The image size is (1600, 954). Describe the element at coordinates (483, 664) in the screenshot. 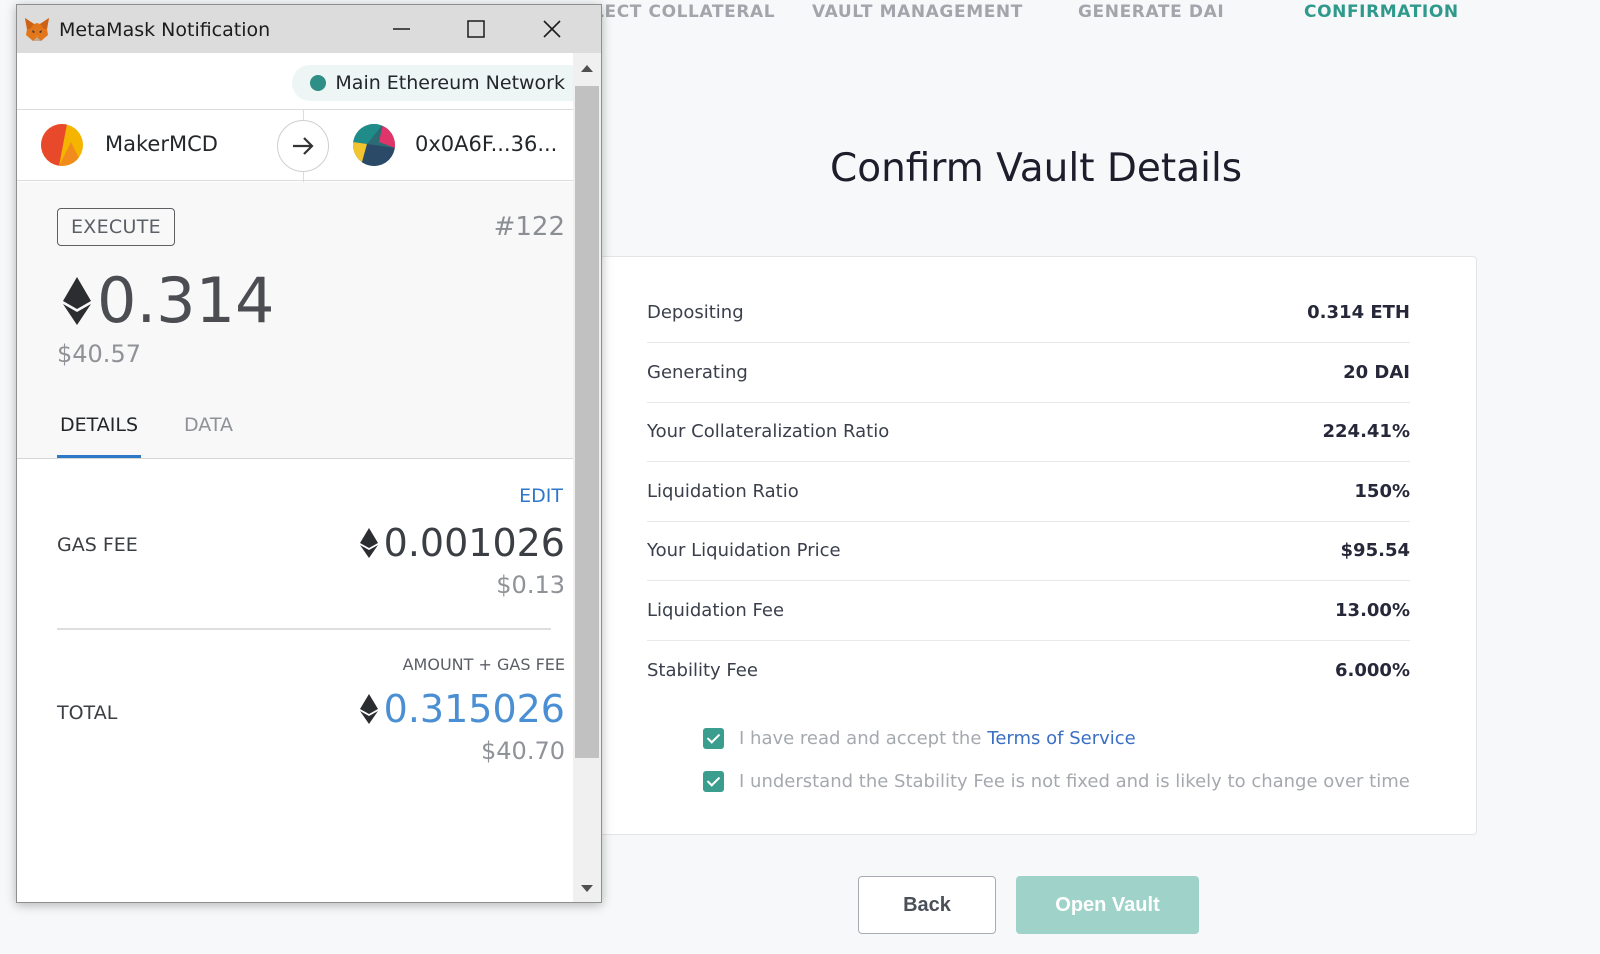

I see `amount-plus-gas-label: AMOUNT + GAS FEE` at that location.